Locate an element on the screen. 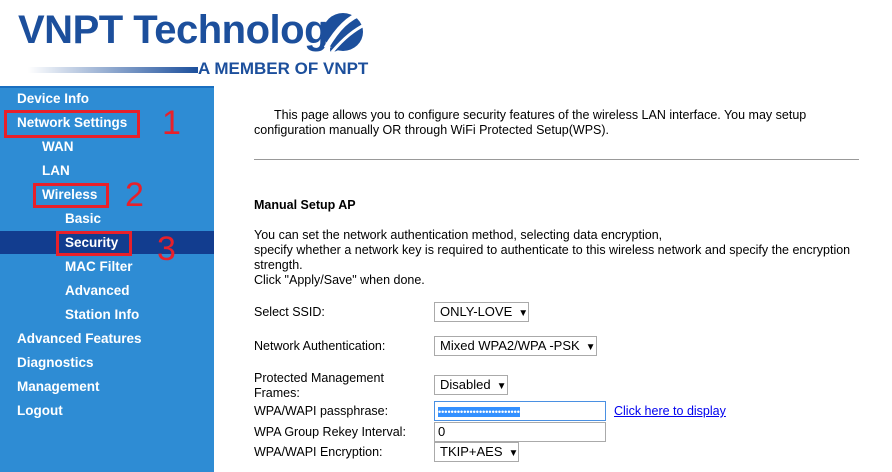 The width and height of the screenshot is (892, 472). display-passphrase-link: Click here to display is located at coordinates (670, 411).